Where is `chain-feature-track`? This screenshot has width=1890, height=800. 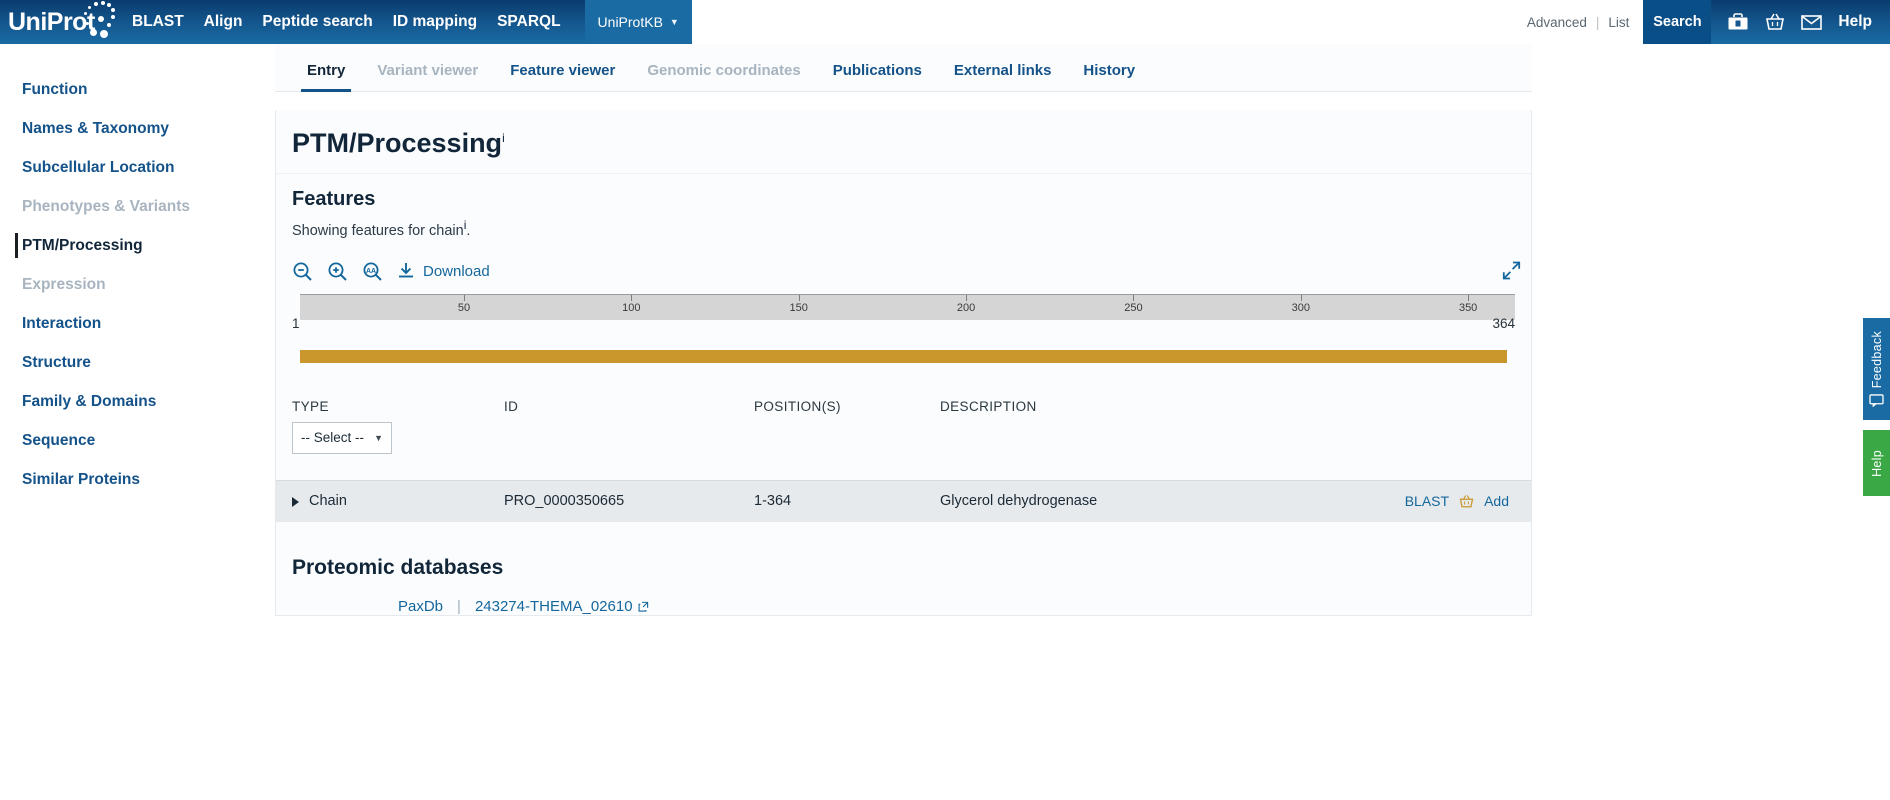
chain-feature-track is located at coordinates (903, 356).